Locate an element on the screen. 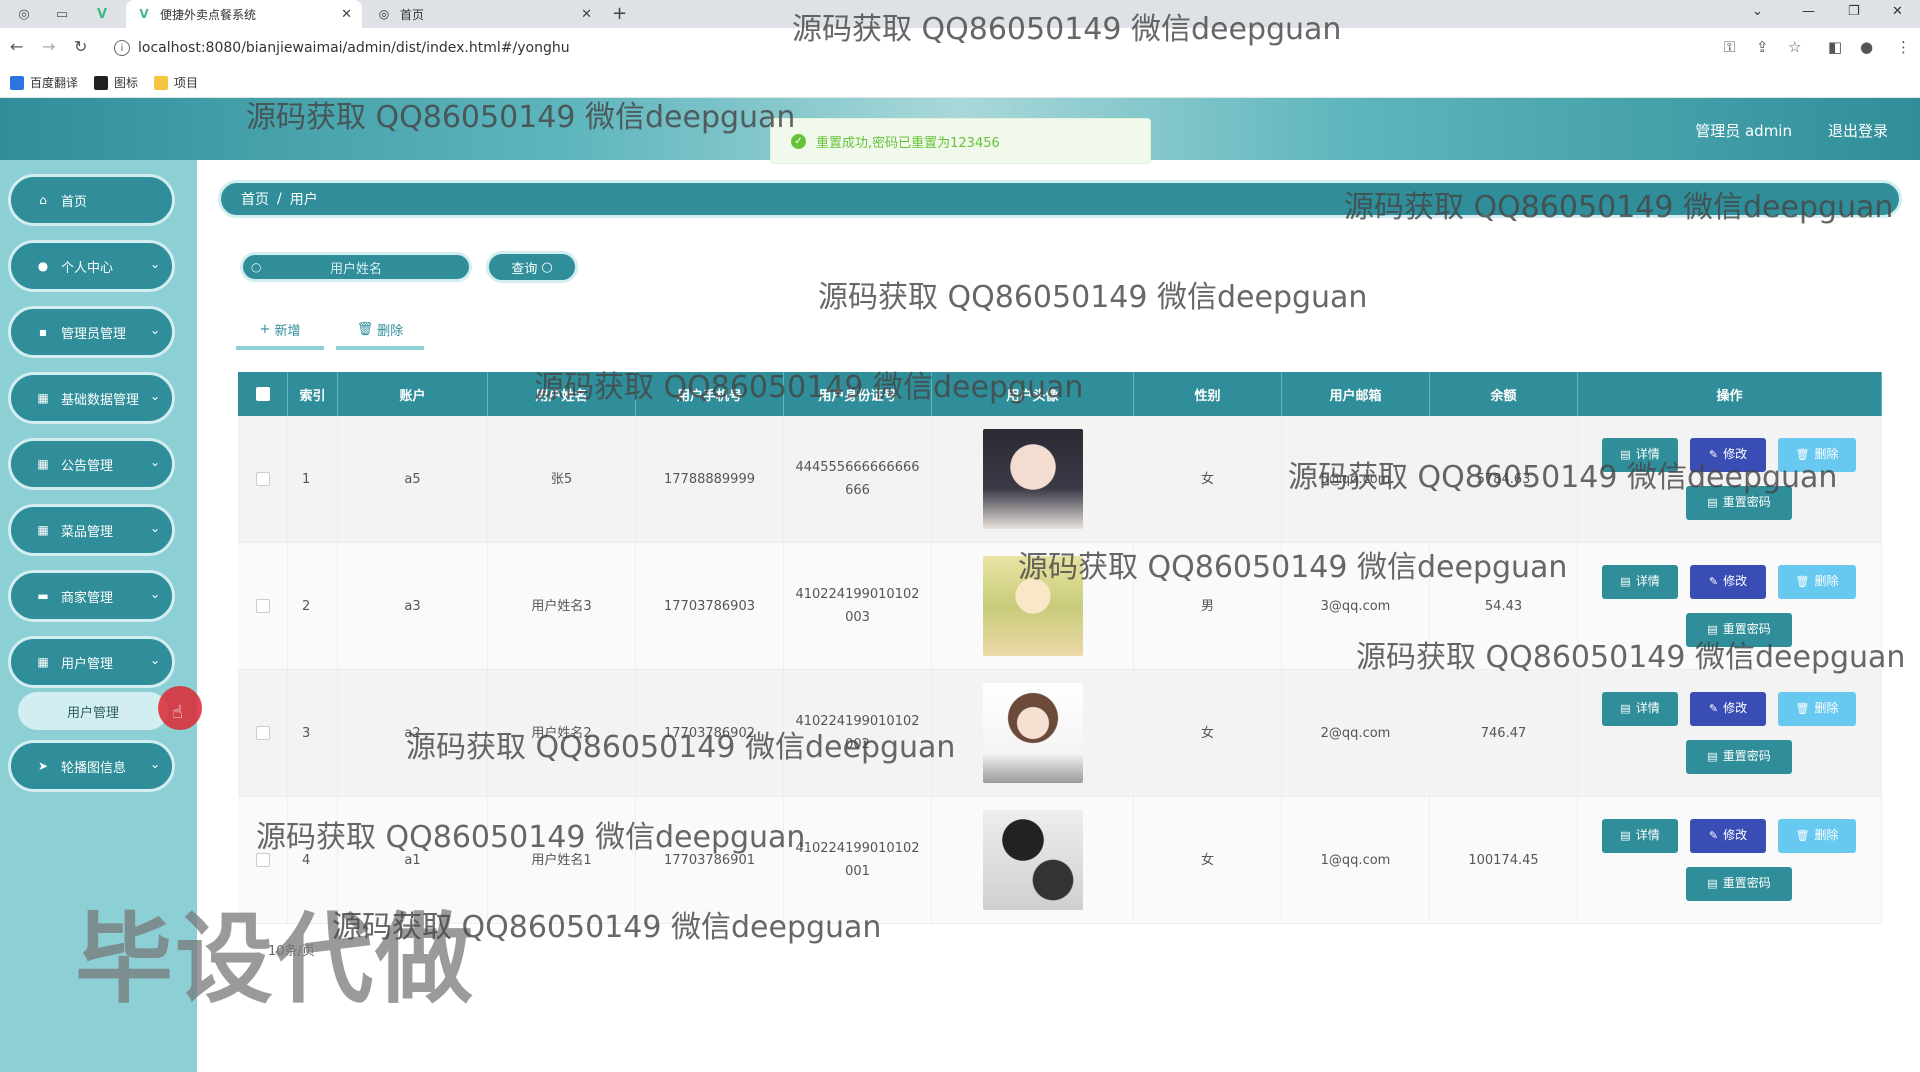 This screenshot has width=1920, height=1072. sidebar-item-dishes: ▦ 菜品管理 ⌄ is located at coordinates (91, 530).